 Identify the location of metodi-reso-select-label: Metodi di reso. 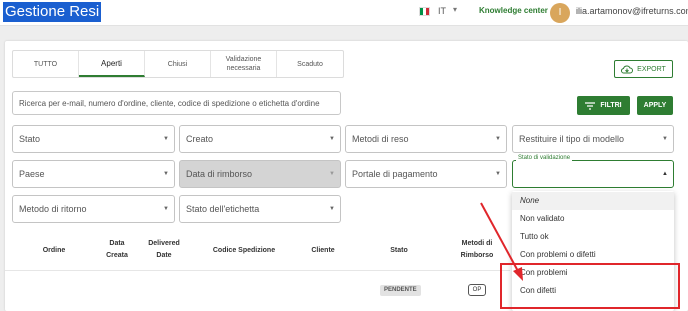
(380, 139).